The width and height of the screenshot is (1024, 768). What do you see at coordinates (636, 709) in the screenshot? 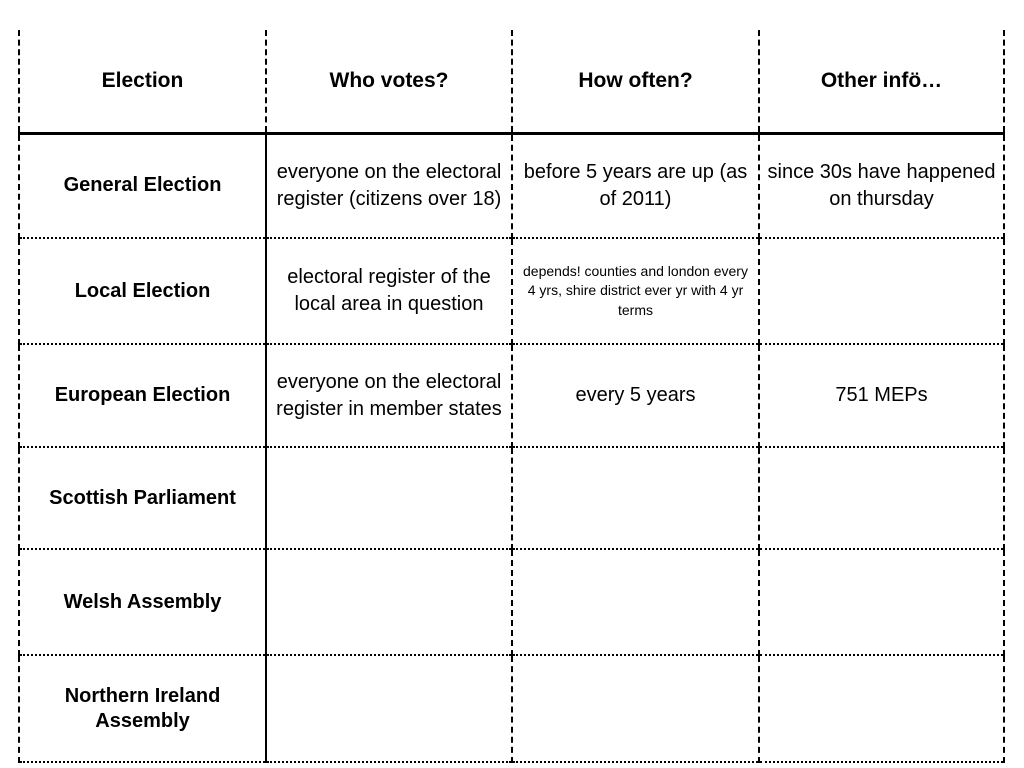
I see `cell-northern-ireland-assembly-how-often` at bounding box center [636, 709].